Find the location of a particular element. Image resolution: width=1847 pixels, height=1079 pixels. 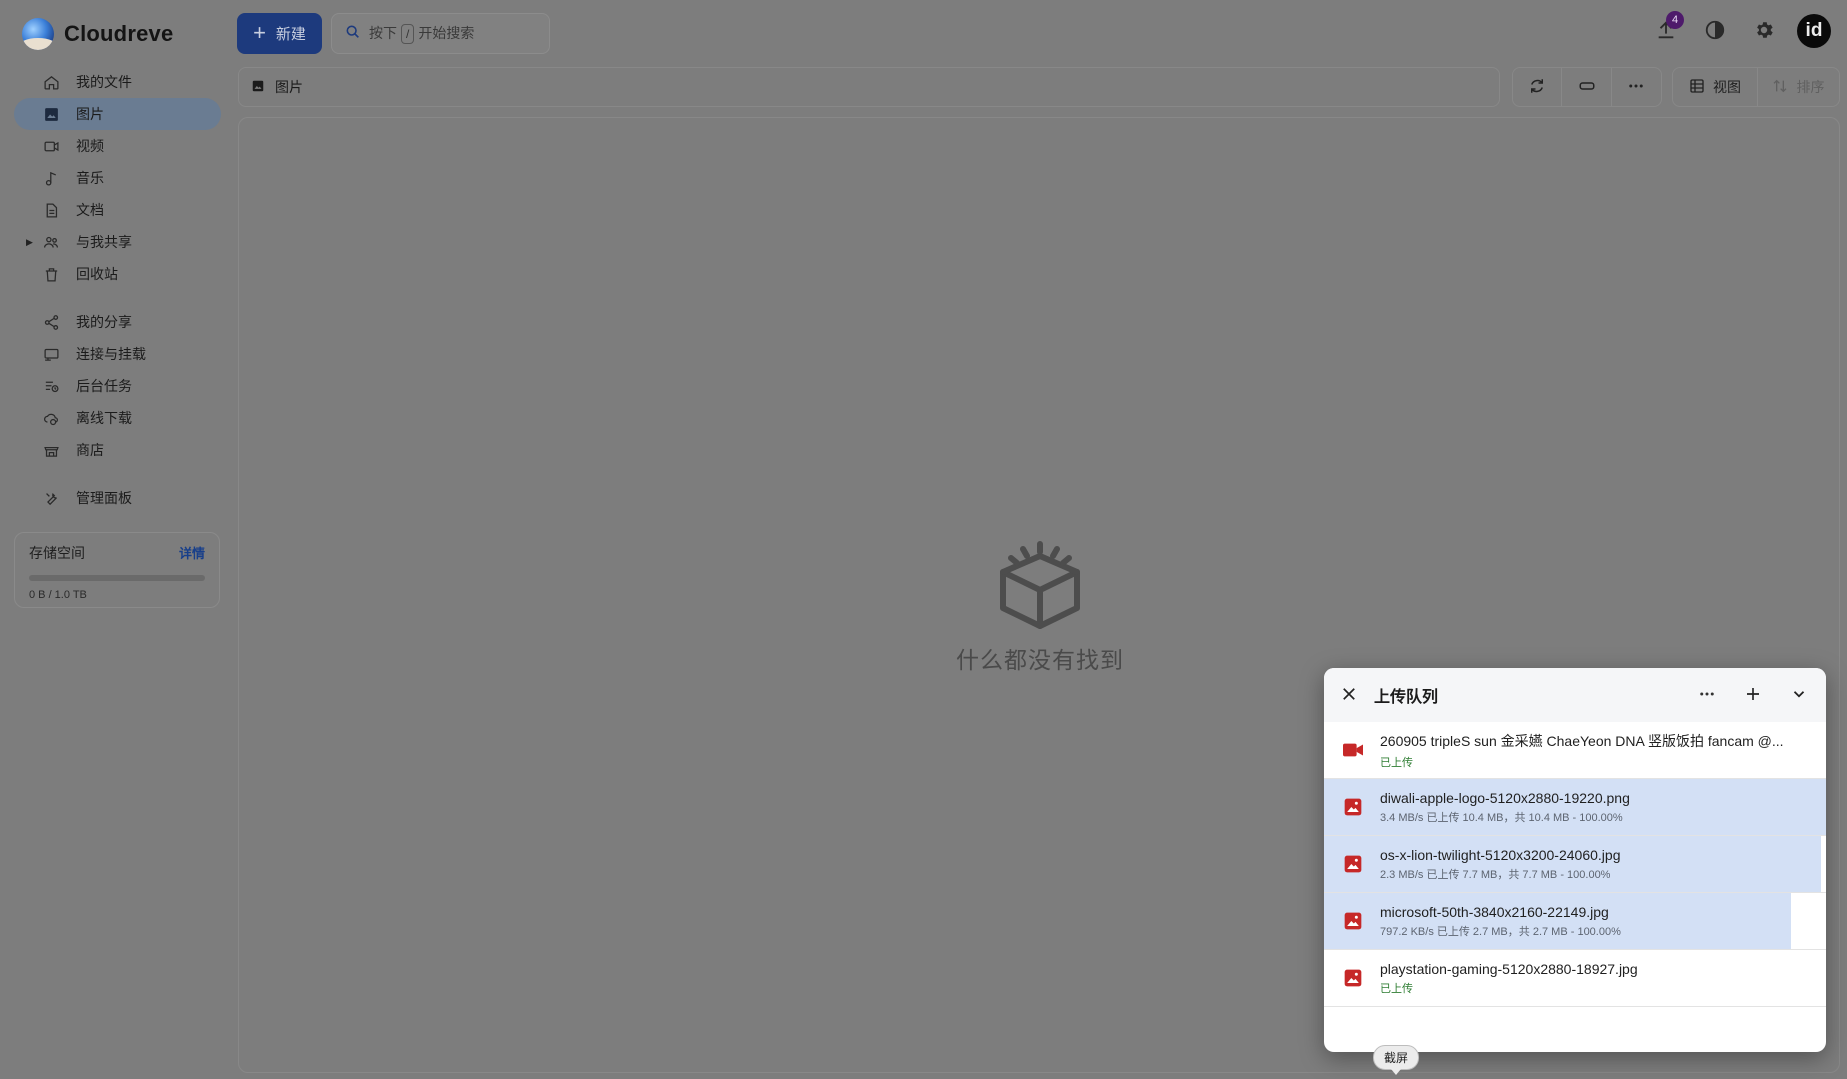

empty-state: 什么都没有找到 is located at coordinates (1040, 607).